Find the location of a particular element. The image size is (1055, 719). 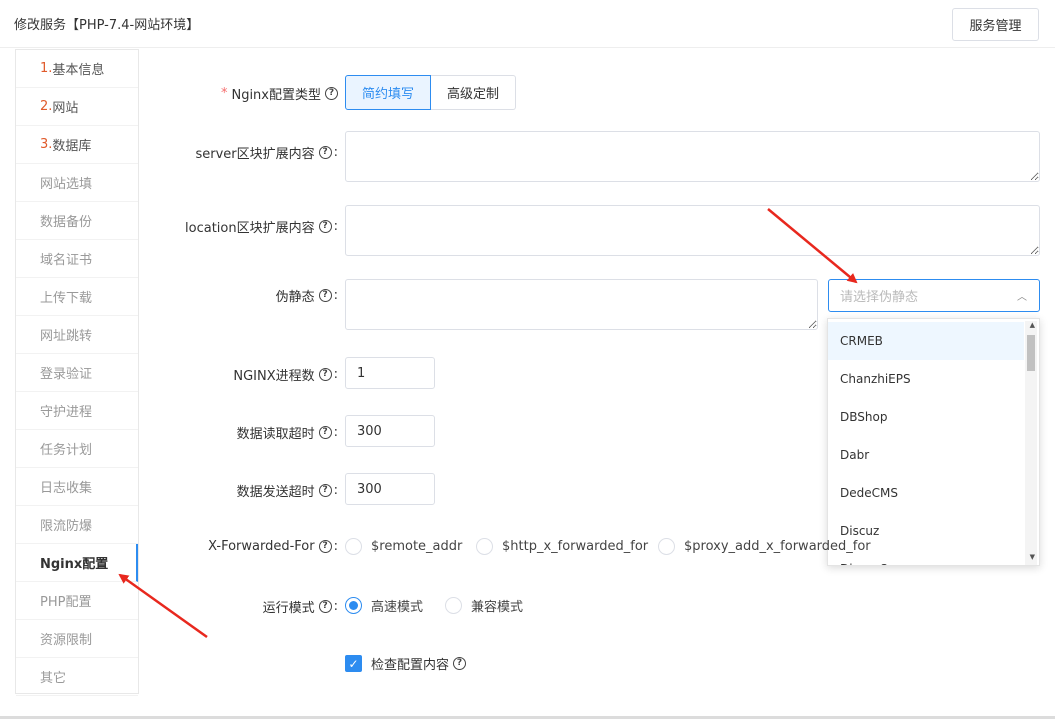

sidebar-item-nginx-config: Nginx配置 is located at coordinates (77, 563).